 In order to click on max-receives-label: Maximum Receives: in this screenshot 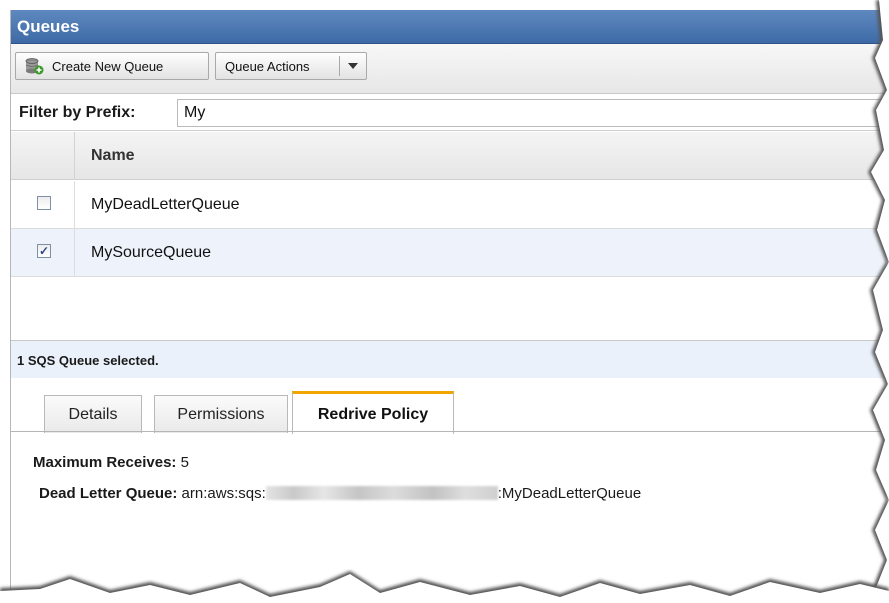, I will do `click(105, 462)`.